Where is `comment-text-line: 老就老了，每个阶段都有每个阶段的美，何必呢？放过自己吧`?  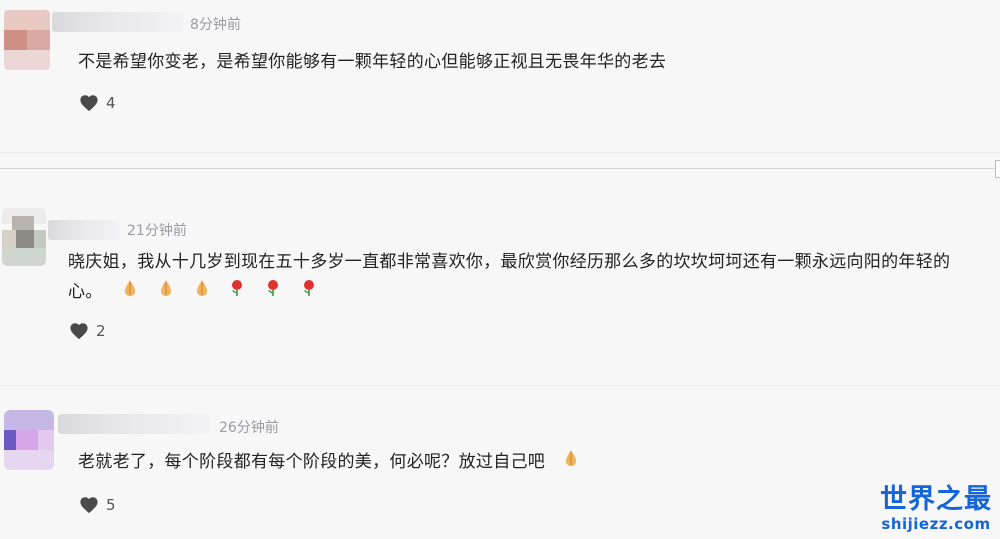 comment-text-line: 老就老了，每个阶段都有每个阶段的美，何必呢？放过自己吧 is located at coordinates (335, 462).